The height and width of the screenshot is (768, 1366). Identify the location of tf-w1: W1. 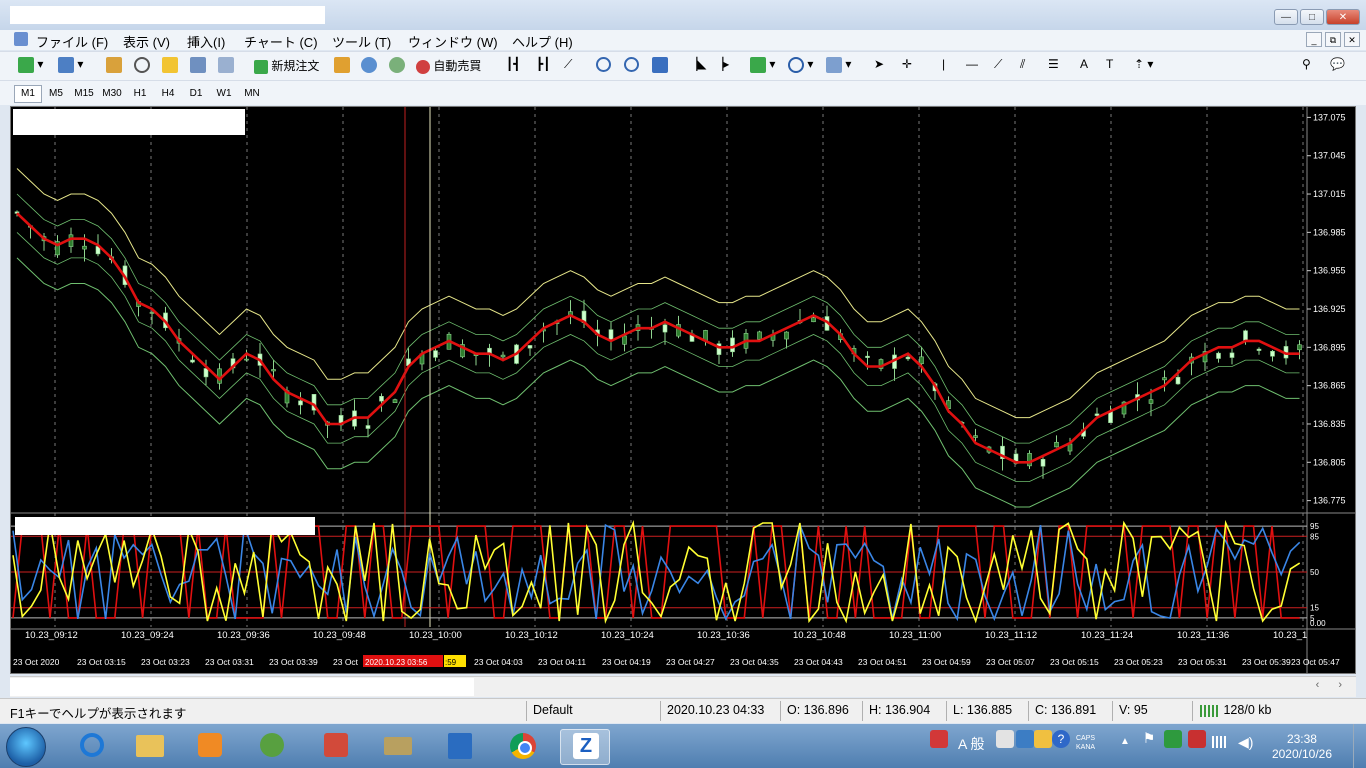
(224, 94).